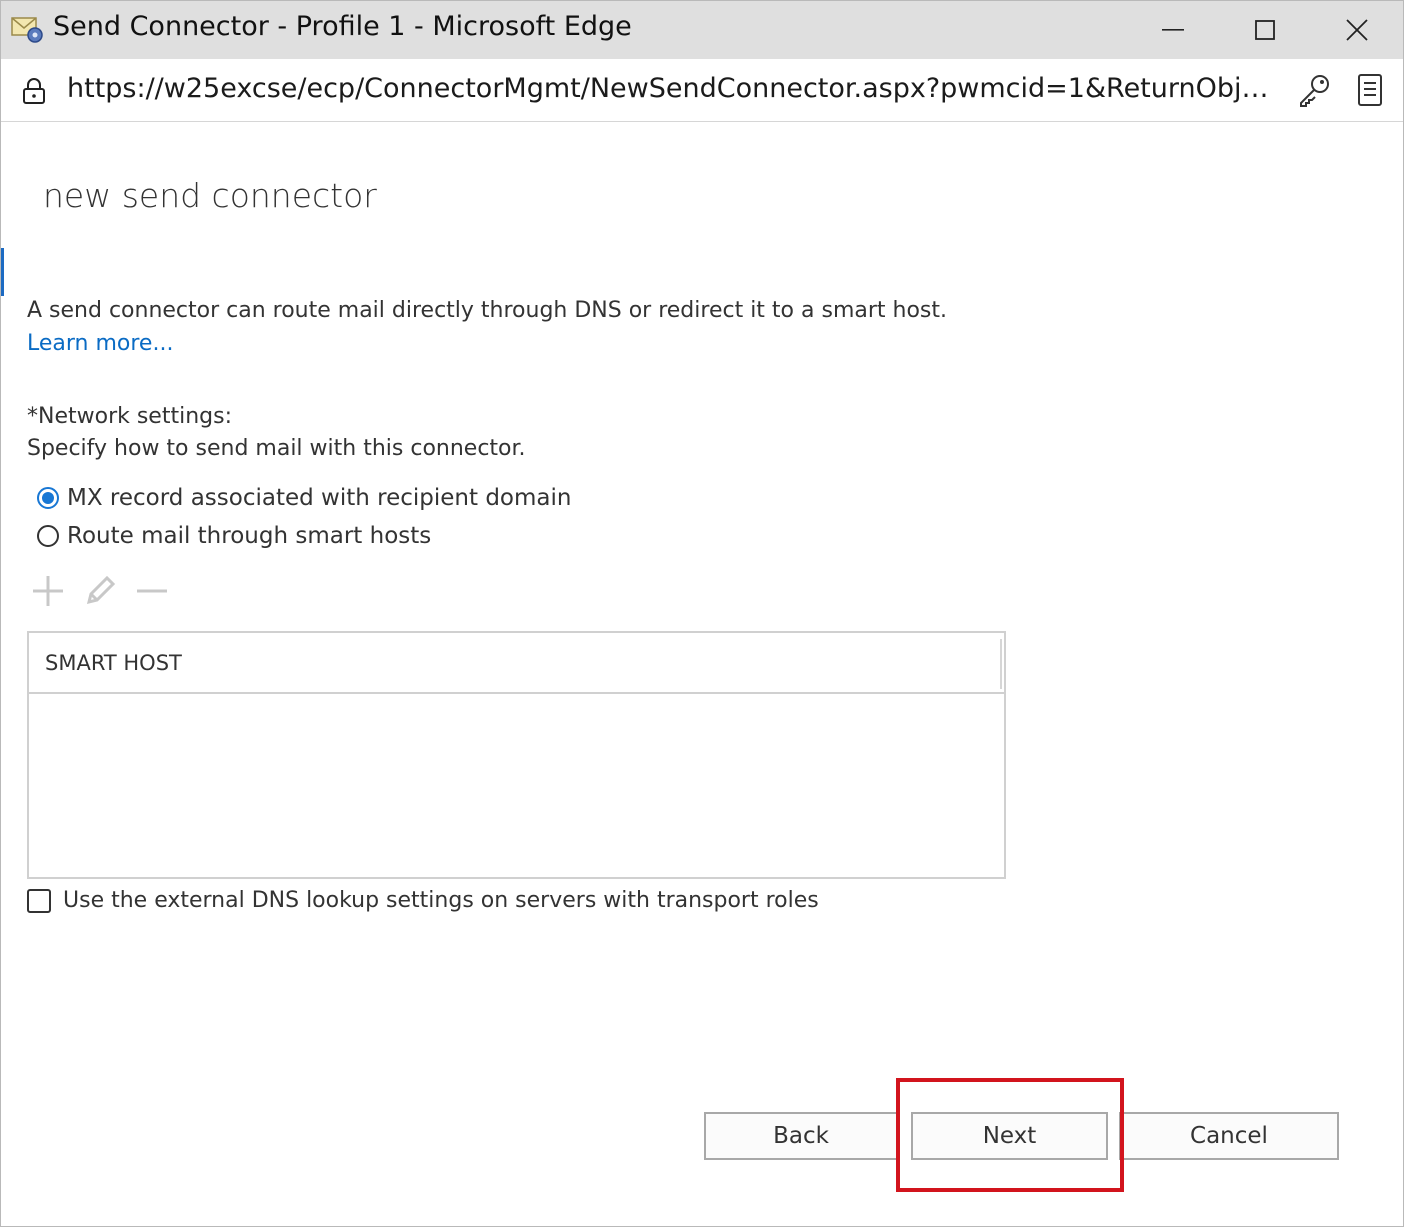 The height and width of the screenshot is (1227, 1404). I want to click on edit-icon, so click(101, 590).